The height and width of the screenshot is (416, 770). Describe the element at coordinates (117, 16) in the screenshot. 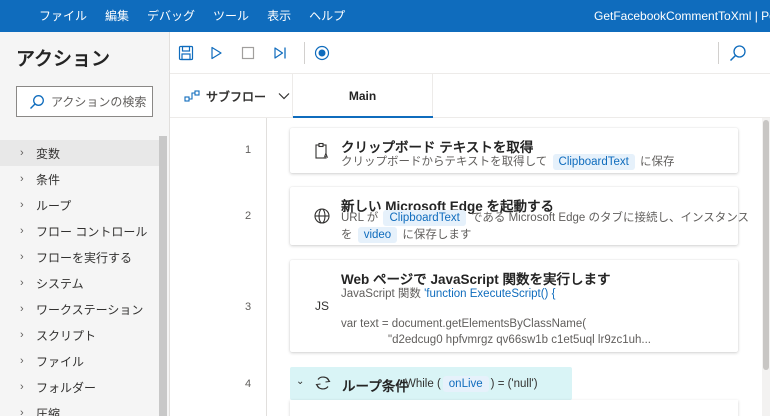

I see `menu-edit: 編集` at that location.